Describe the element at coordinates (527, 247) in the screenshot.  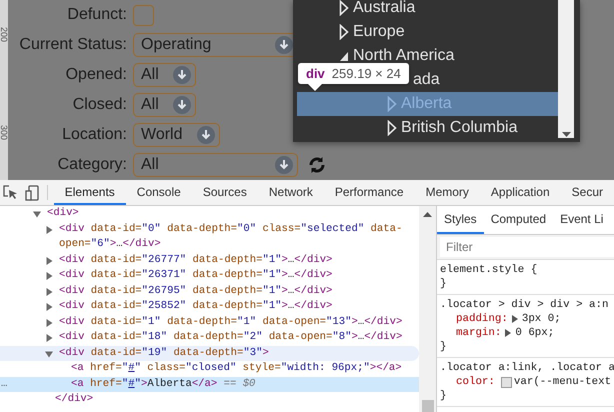
I see `filter-field: Filter` at that location.